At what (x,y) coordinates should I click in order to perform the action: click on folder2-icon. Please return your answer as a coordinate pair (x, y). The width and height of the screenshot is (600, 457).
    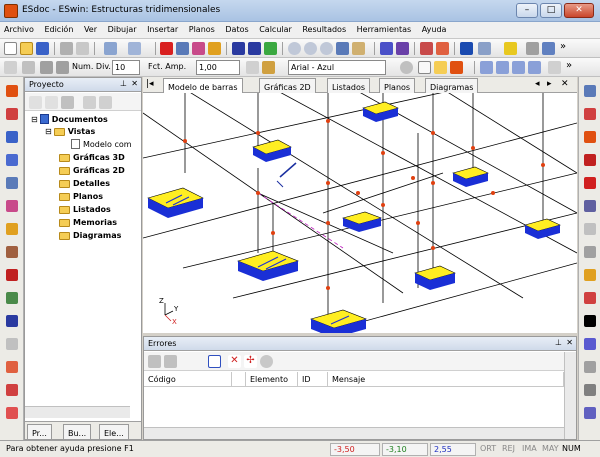
    Looking at the image, I should click on (440, 67).